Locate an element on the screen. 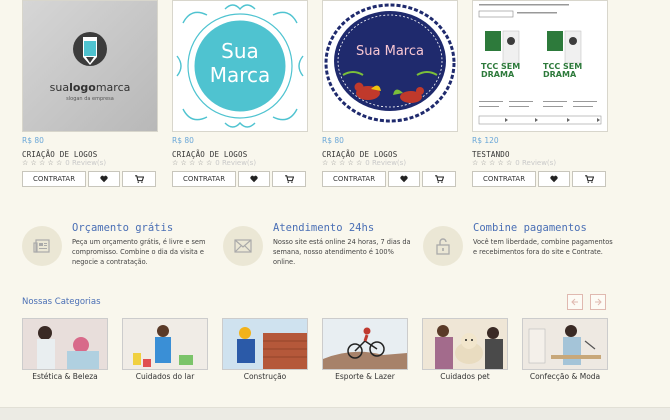 Image resolution: width=670 pixels, height=420 pixels. product-image: TCC SEM DRAMA TCC SEM DRAMA is located at coordinates (540, 66).